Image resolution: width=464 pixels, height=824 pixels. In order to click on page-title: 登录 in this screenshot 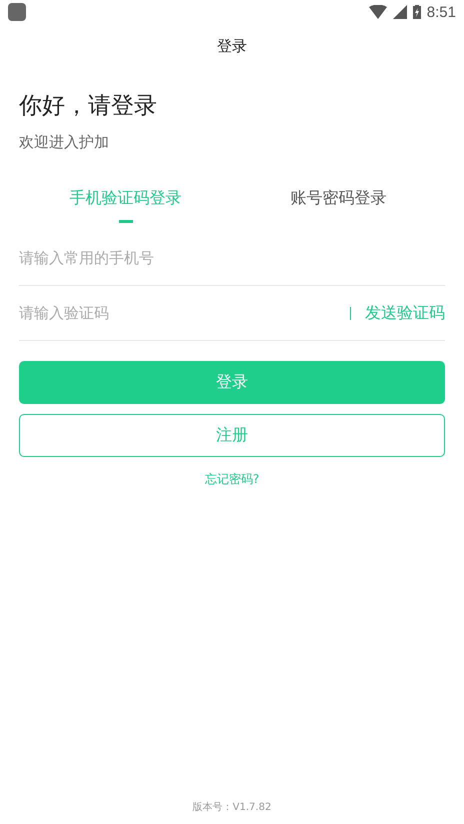, I will do `click(232, 46)`.